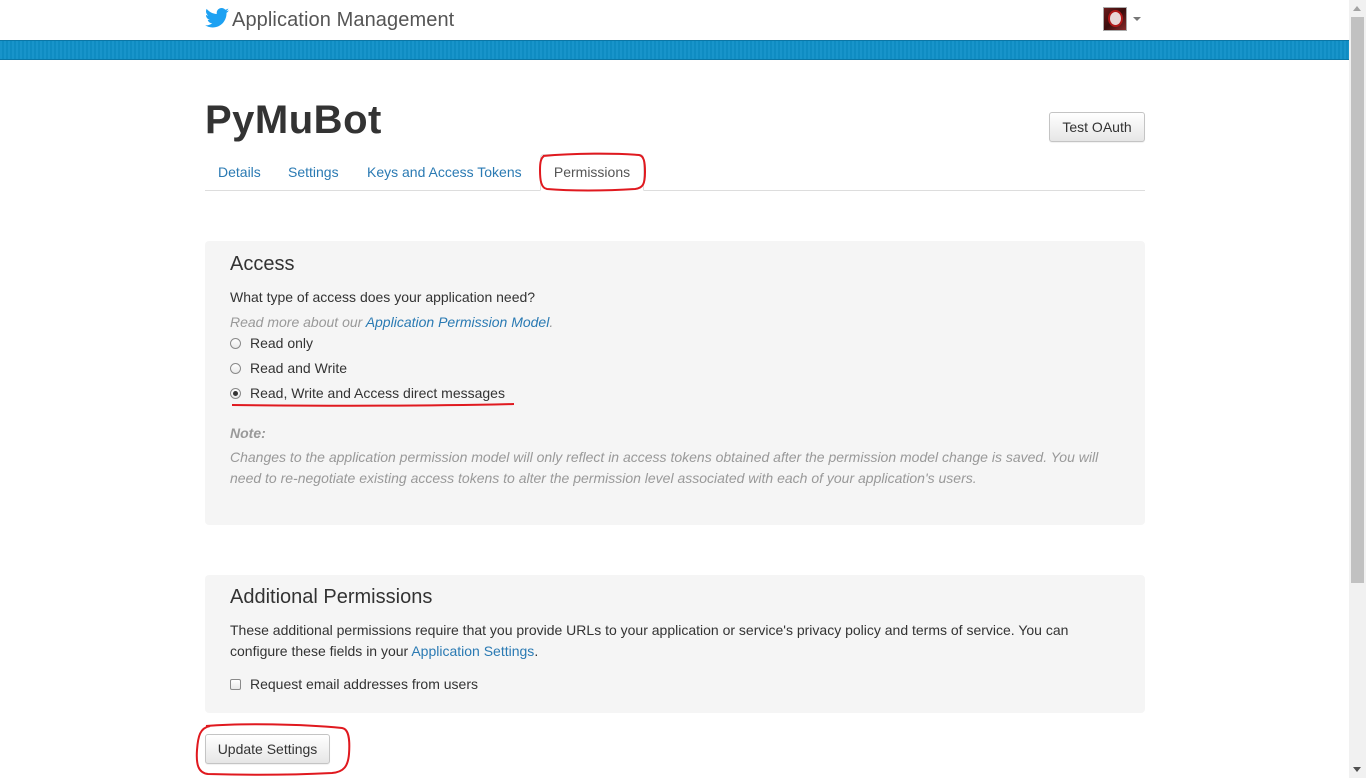  What do you see at coordinates (1357, 769) in the screenshot?
I see `scroll-down-arrow-icon` at bounding box center [1357, 769].